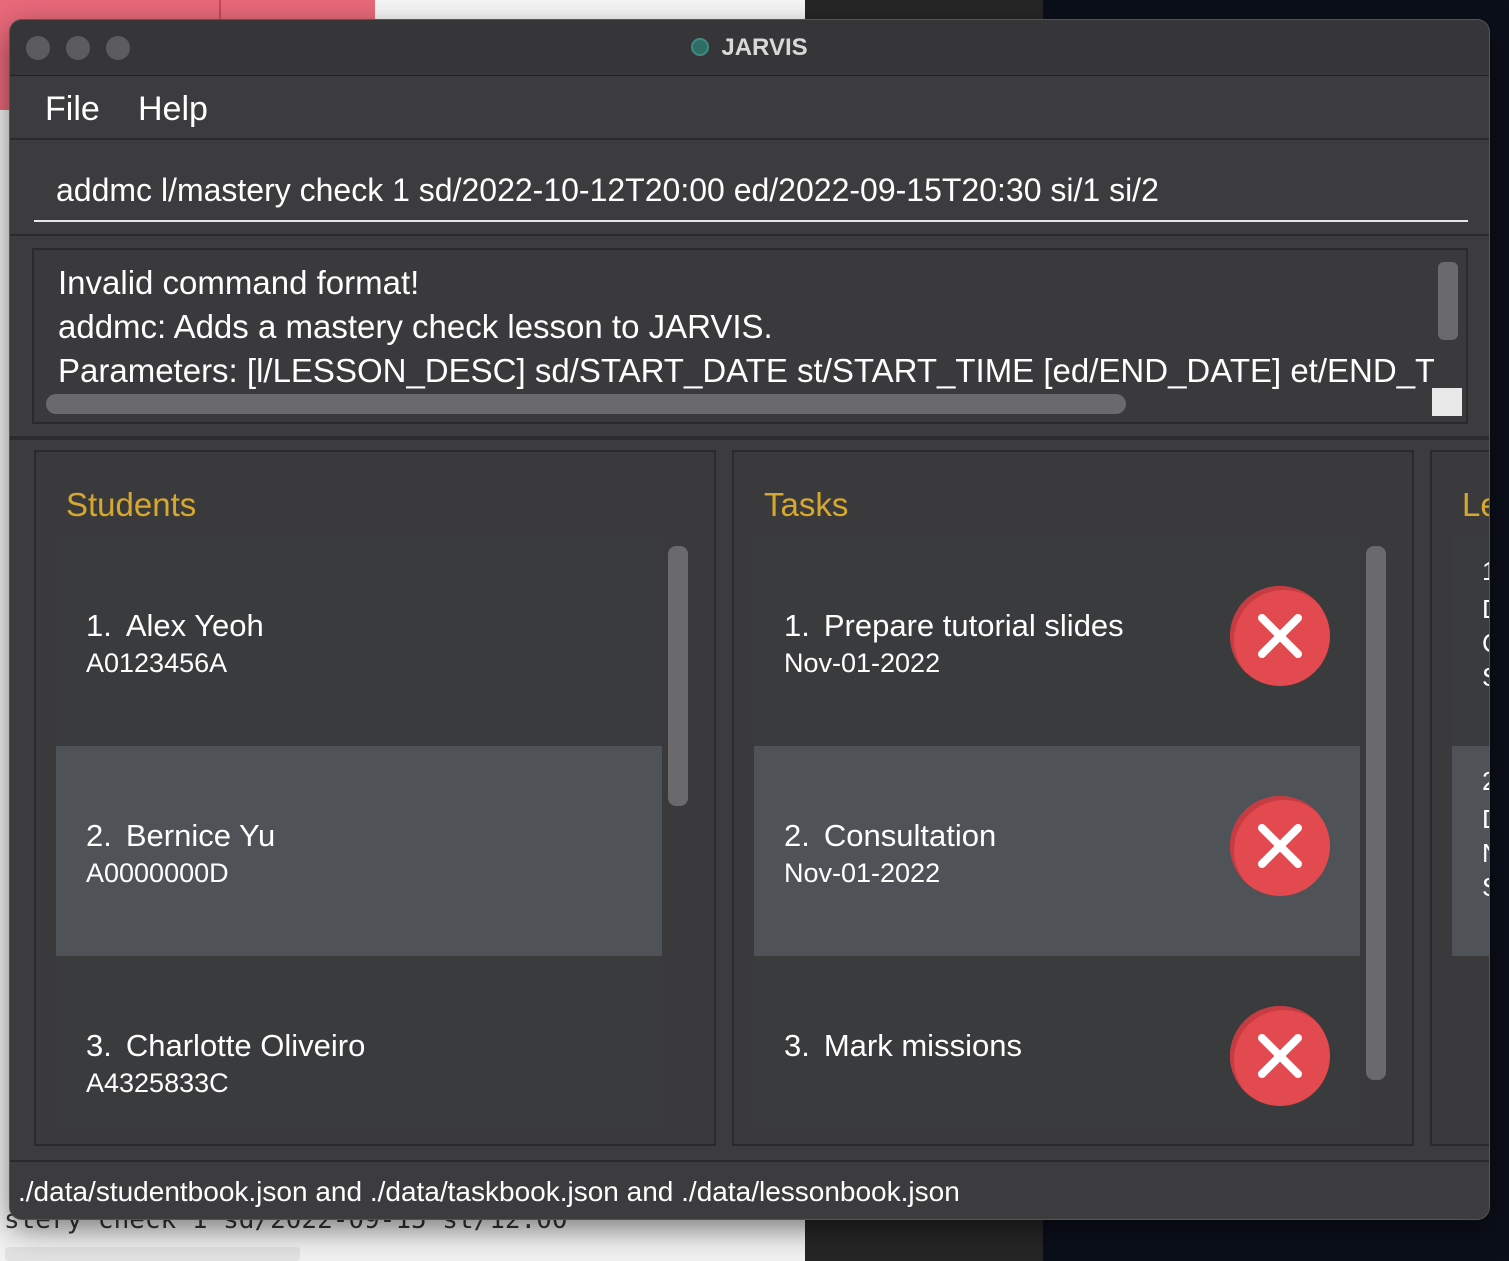 The image size is (1509, 1261). I want to click on background-bar, so click(152, 1254).